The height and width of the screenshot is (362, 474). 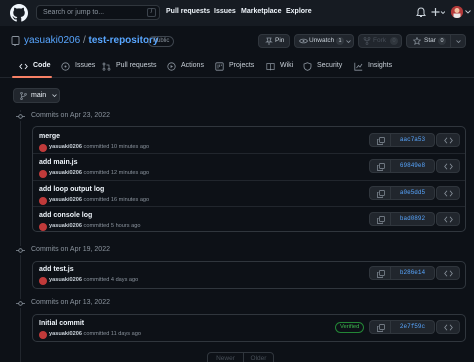 What do you see at coordinates (458, 41) in the screenshot?
I see `star-chevron-icon` at bounding box center [458, 41].